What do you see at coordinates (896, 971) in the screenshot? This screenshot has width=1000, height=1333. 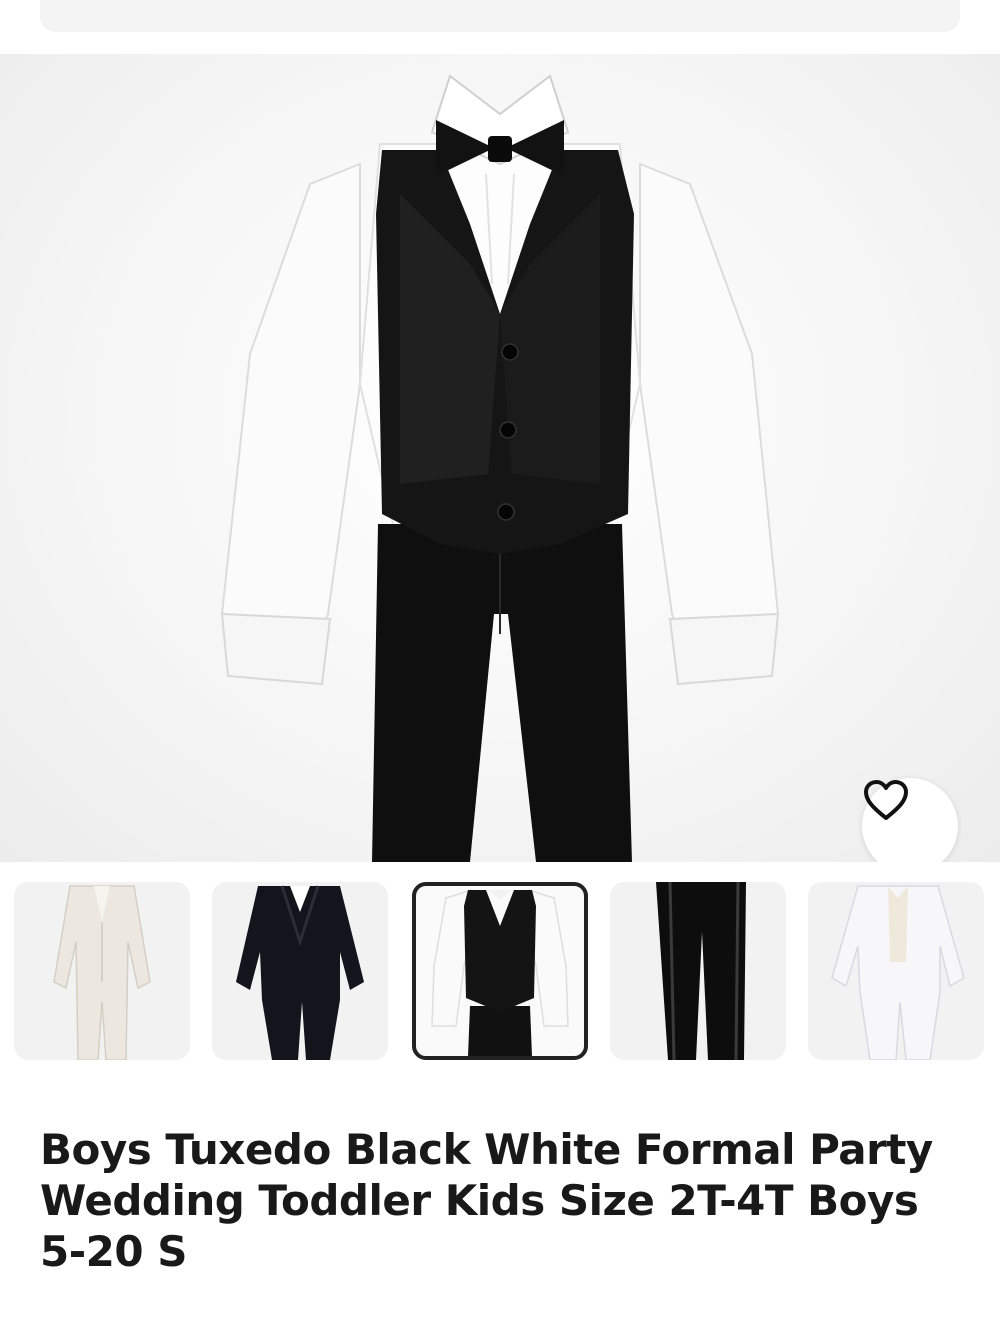 I see `thumbnail-white-tuxedo` at bounding box center [896, 971].